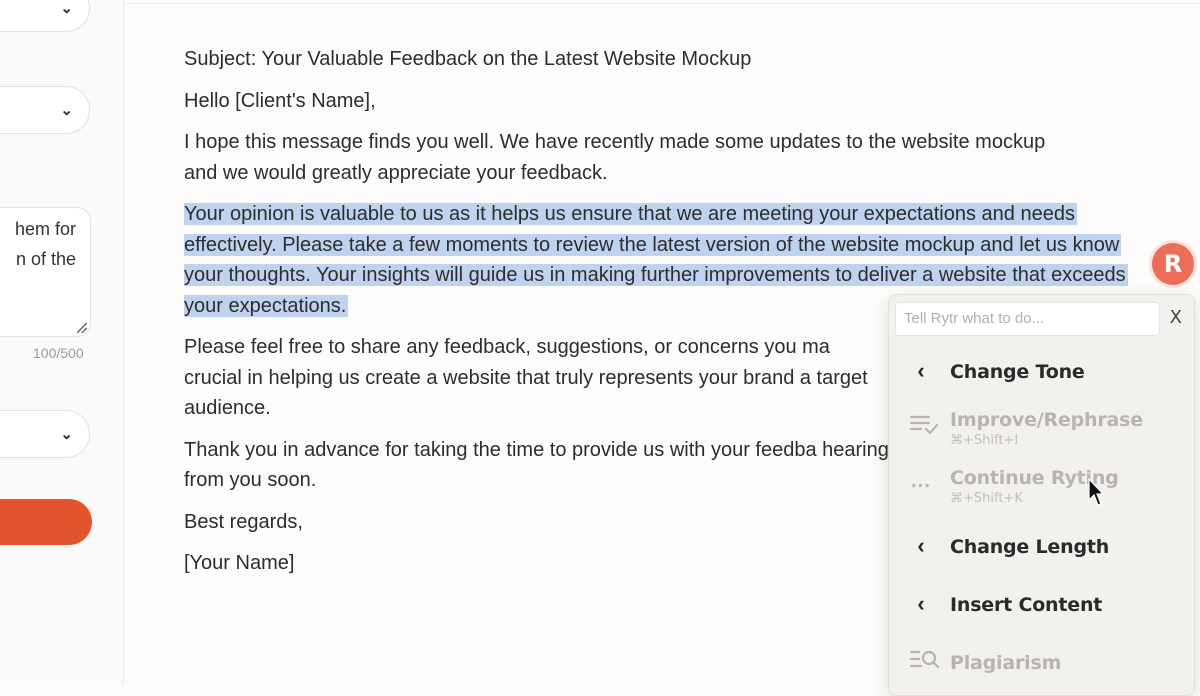 This screenshot has height=696, width=1200. Describe the element at coordinates (986, 498) in the screenshot. I see `menu-shortcut: ⌘+Shift+K` at that location.